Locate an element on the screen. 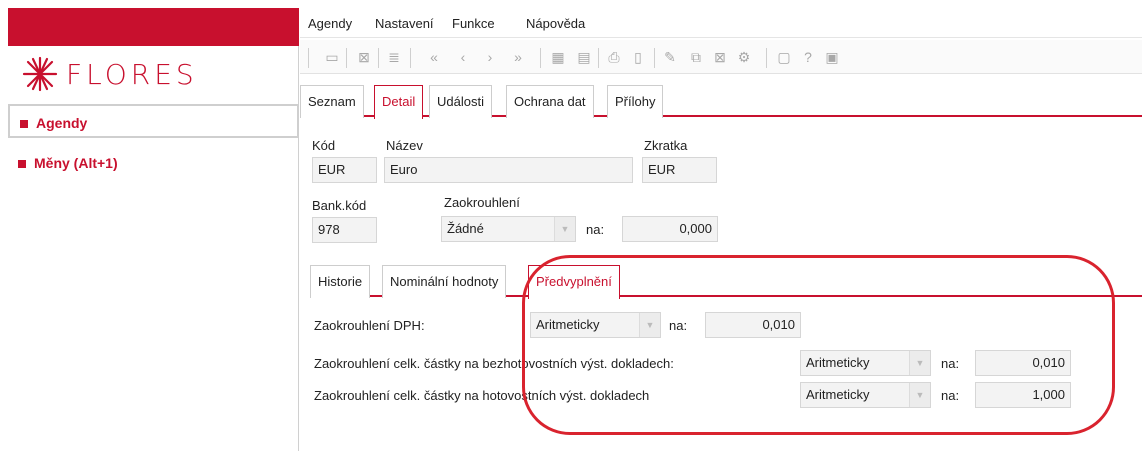  settings-icon: ⚙ is located at coordinates (744, 57).